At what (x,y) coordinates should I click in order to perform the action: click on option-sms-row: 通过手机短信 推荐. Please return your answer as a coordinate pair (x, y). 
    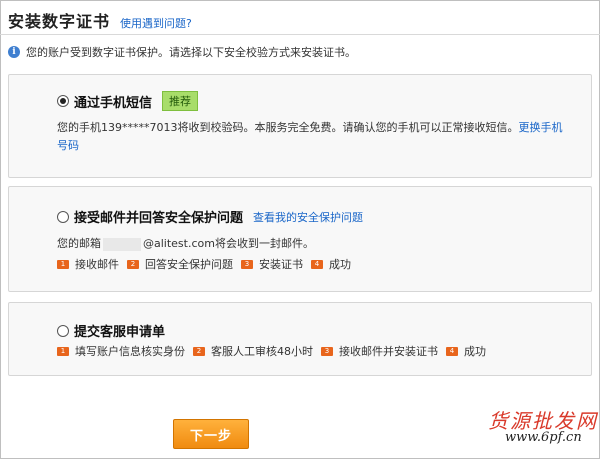
    Looking at the image, I should click on (128, 101).